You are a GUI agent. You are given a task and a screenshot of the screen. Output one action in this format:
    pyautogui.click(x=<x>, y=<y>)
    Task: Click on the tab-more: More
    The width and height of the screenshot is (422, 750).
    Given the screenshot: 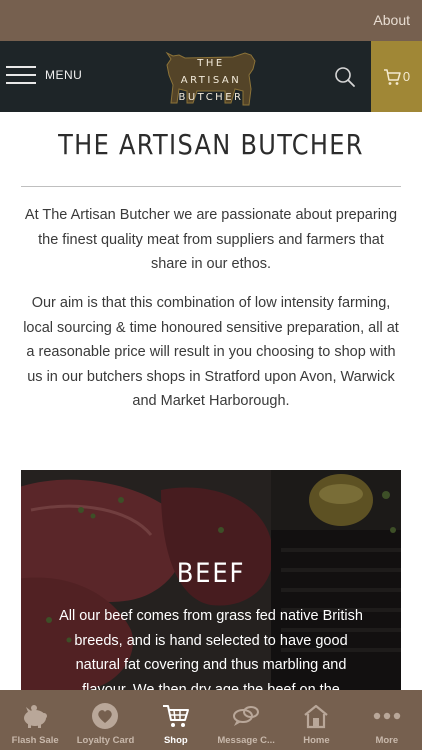 What is the action you would take?
    pyautogui.click(x=387, y=720)
    